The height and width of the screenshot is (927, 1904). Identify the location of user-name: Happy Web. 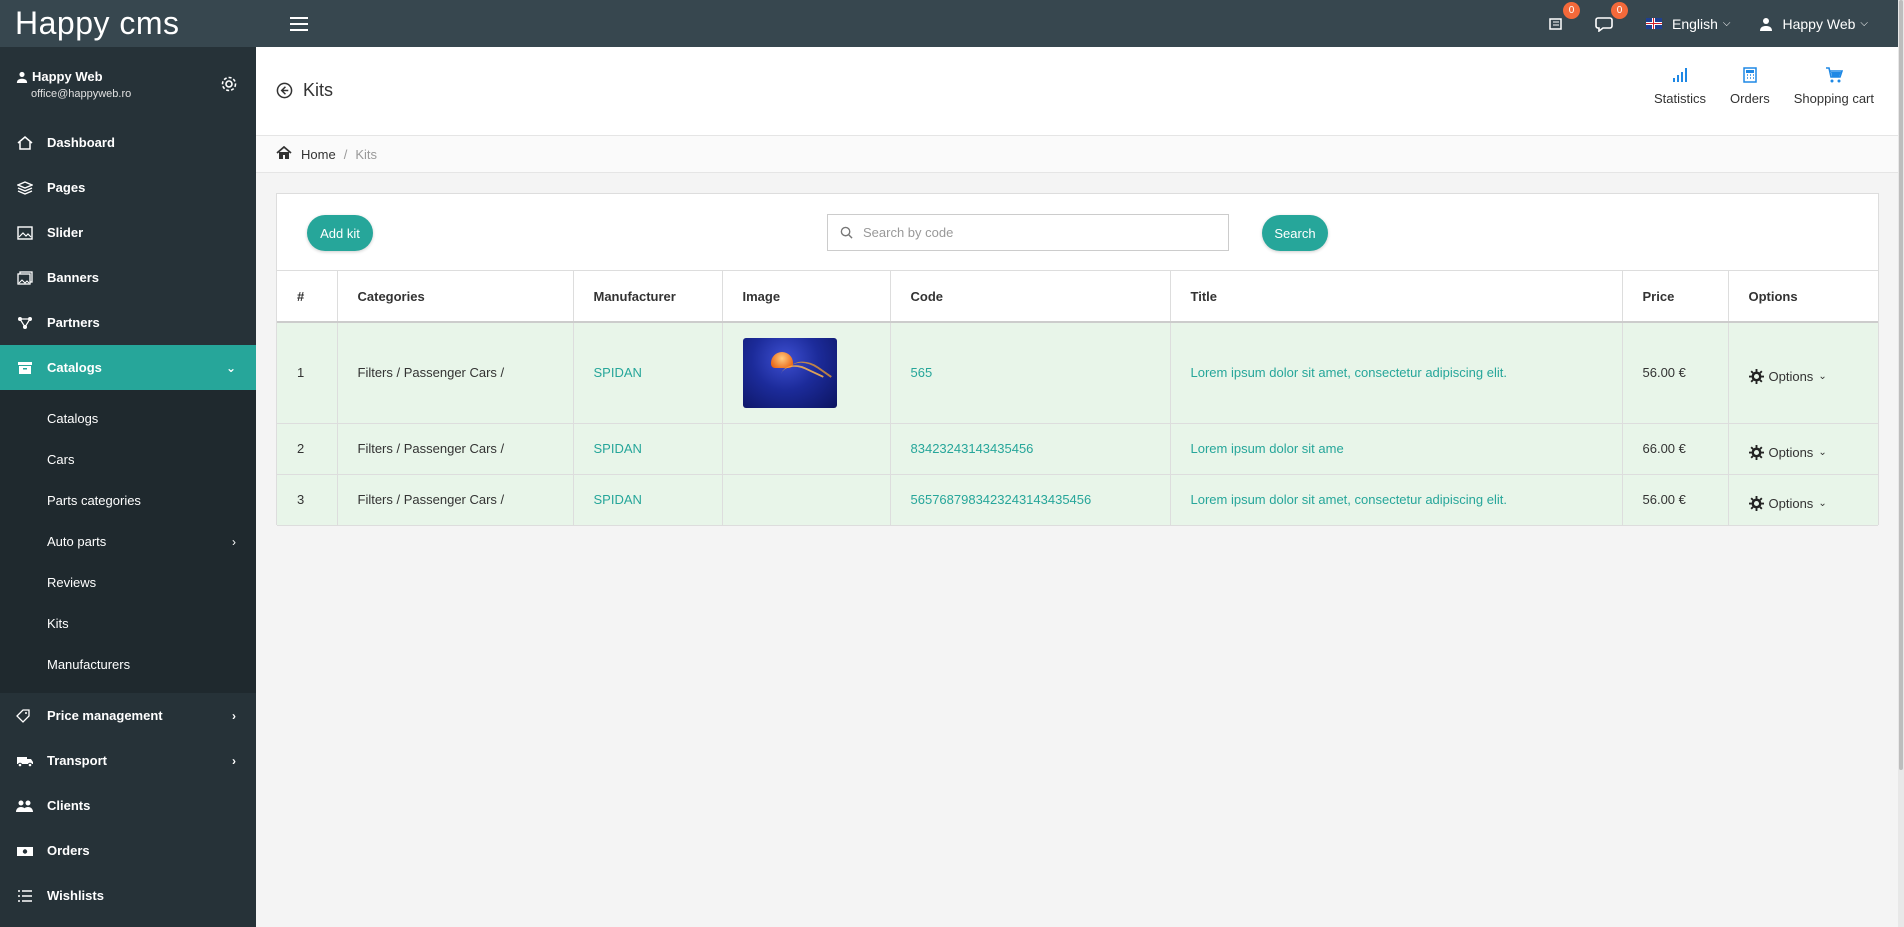
(1819, 23).